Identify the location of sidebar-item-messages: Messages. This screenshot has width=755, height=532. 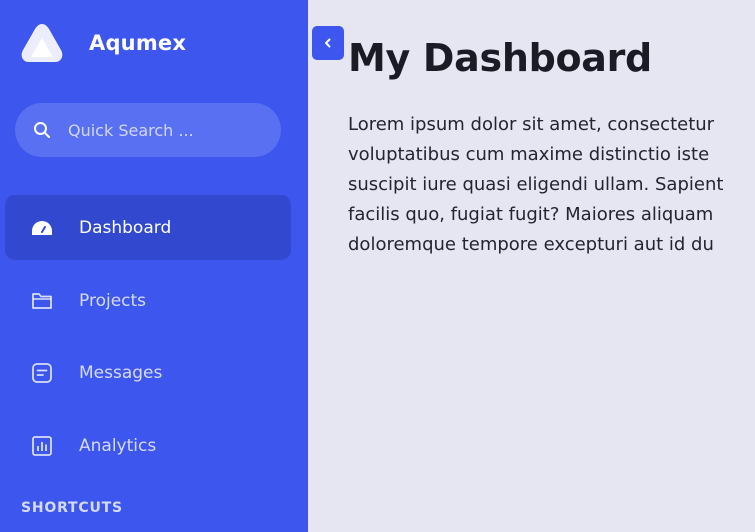
(148, 372).